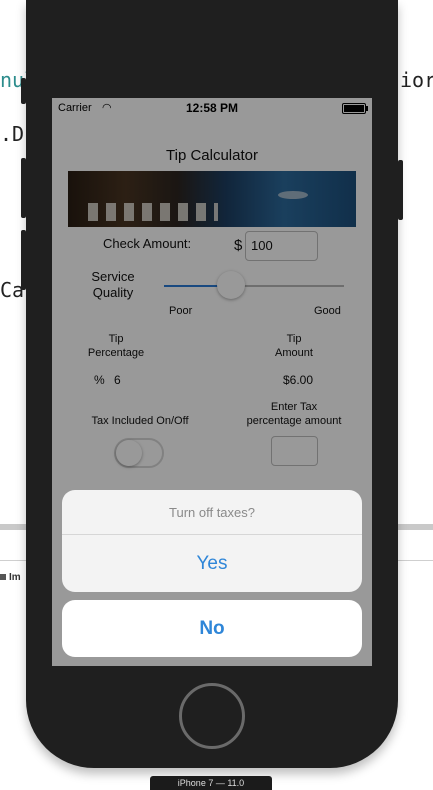  What do you see at coordinates (12, 134) in the screenshot?
I see `editor-code-fragment: .D` at bounding box center [12, 134].